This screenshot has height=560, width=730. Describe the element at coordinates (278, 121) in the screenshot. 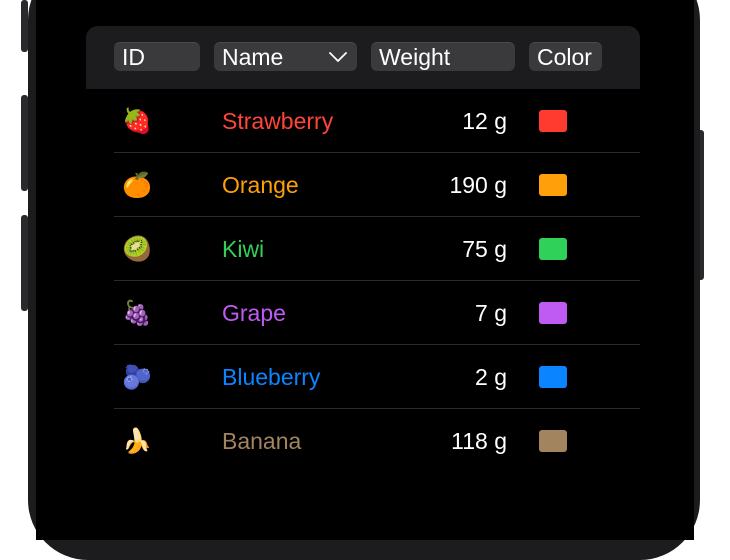

I see `row-name: Strawberry` at that location.